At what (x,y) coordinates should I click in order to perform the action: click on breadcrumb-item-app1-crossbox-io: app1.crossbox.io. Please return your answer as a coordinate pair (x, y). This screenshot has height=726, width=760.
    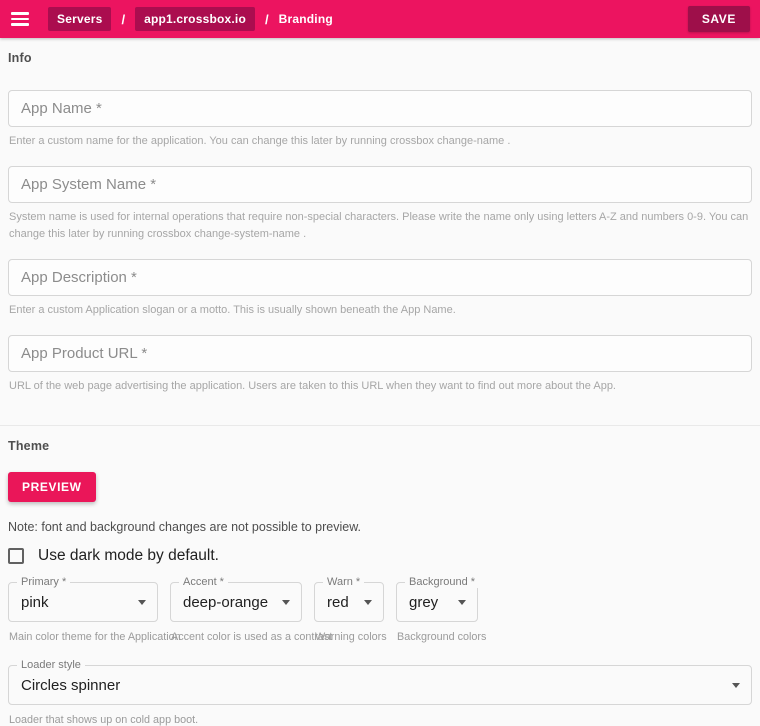
    Looking at the image, I should click on (195, 19).